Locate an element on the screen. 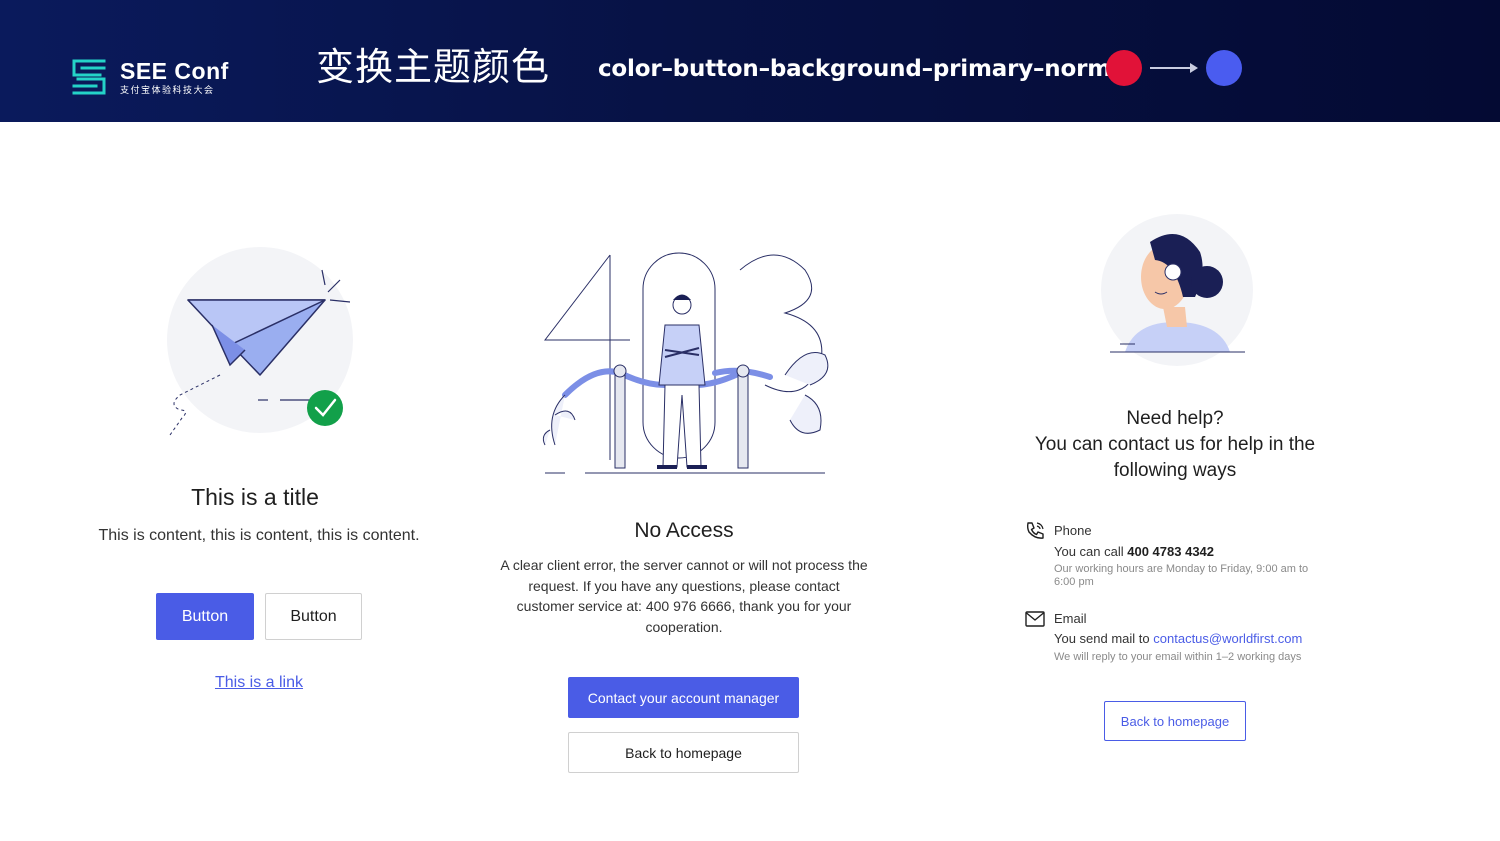 The width and height of the screenshot is (1500, 841). contact-manager-button: Contact your account manager is located at coordinates (683, 697).